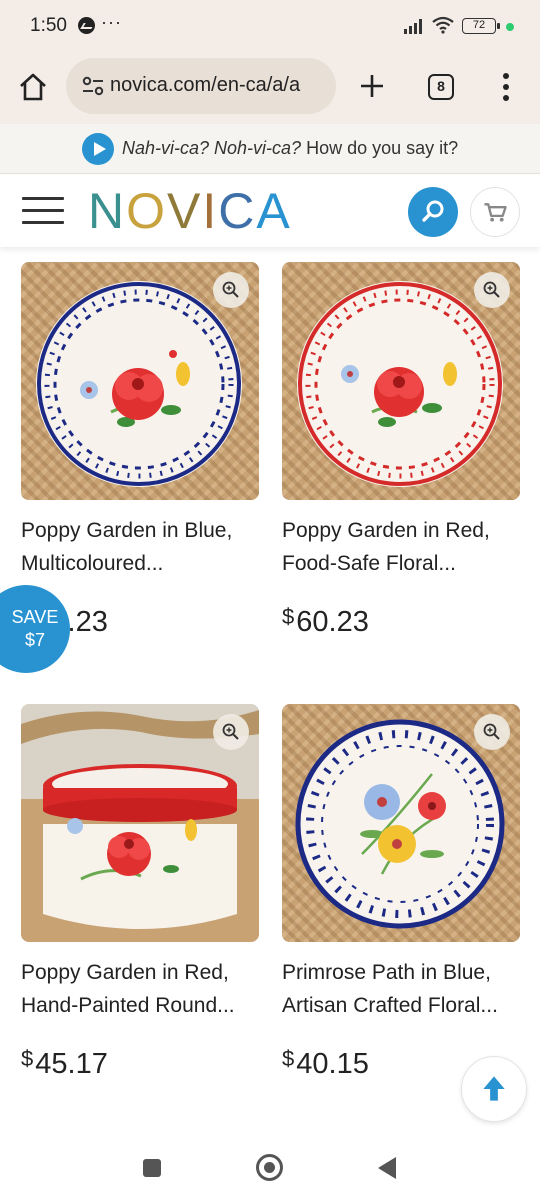  Describe the element at coordinates (111, 22) in the screenshot. I see `status-more-dots: ···` at that location.